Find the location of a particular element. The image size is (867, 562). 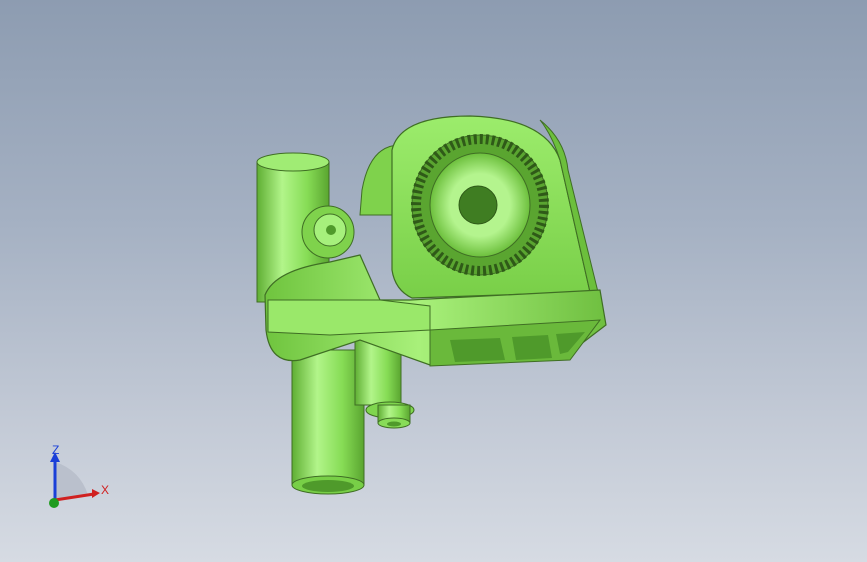

x-arrow-icon is located at coordinates (96, 493).